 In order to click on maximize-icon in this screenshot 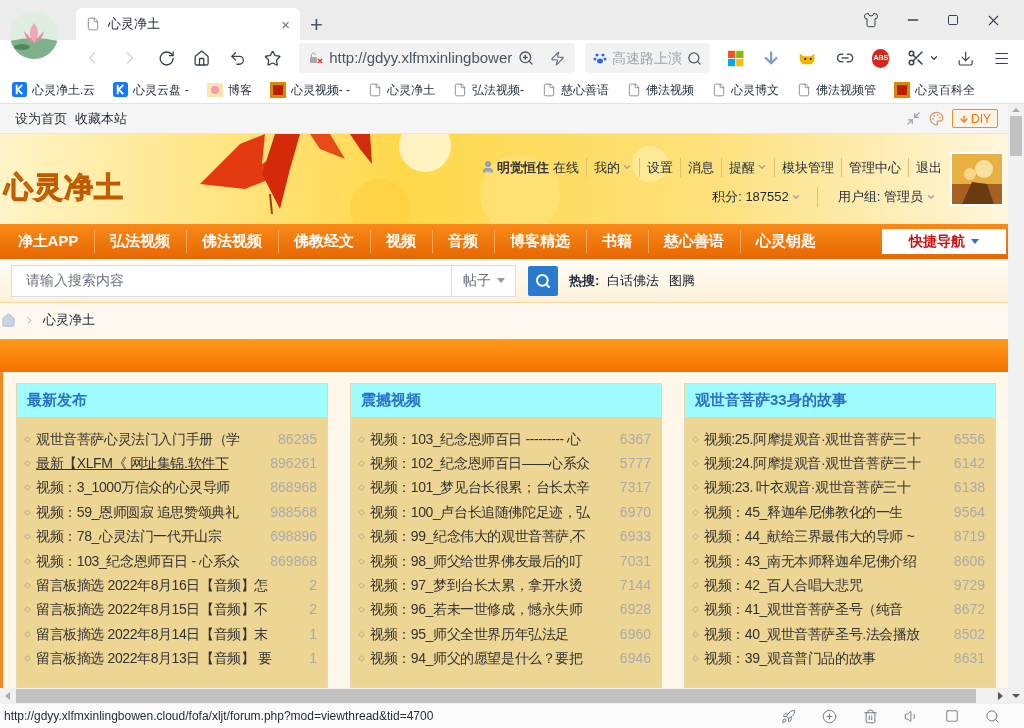, I will do `click(953, 20)`.